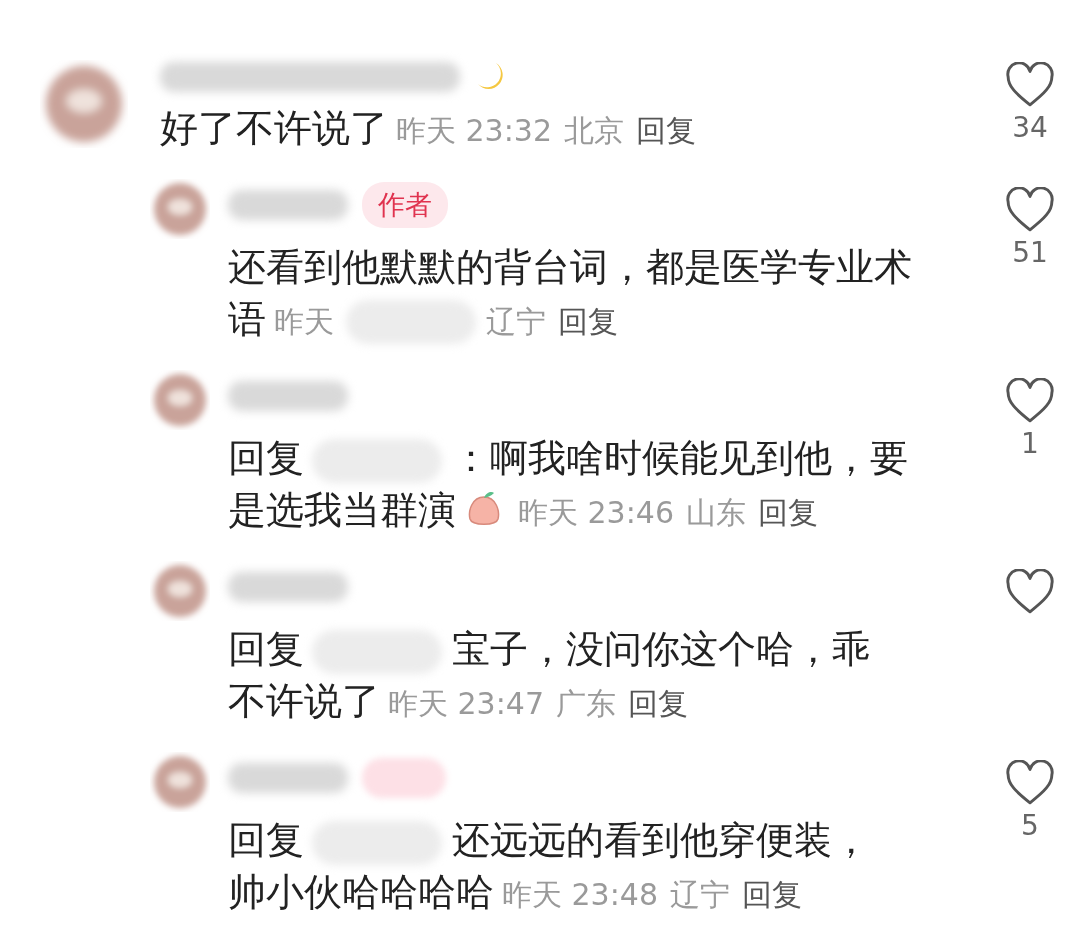 This screenshot has height=940, width=1080. Describe the element at coordinates (570, 267) in the screenshot. I see `comment-text: 还看到他默默的背台词，都是医学专业术` at that location.